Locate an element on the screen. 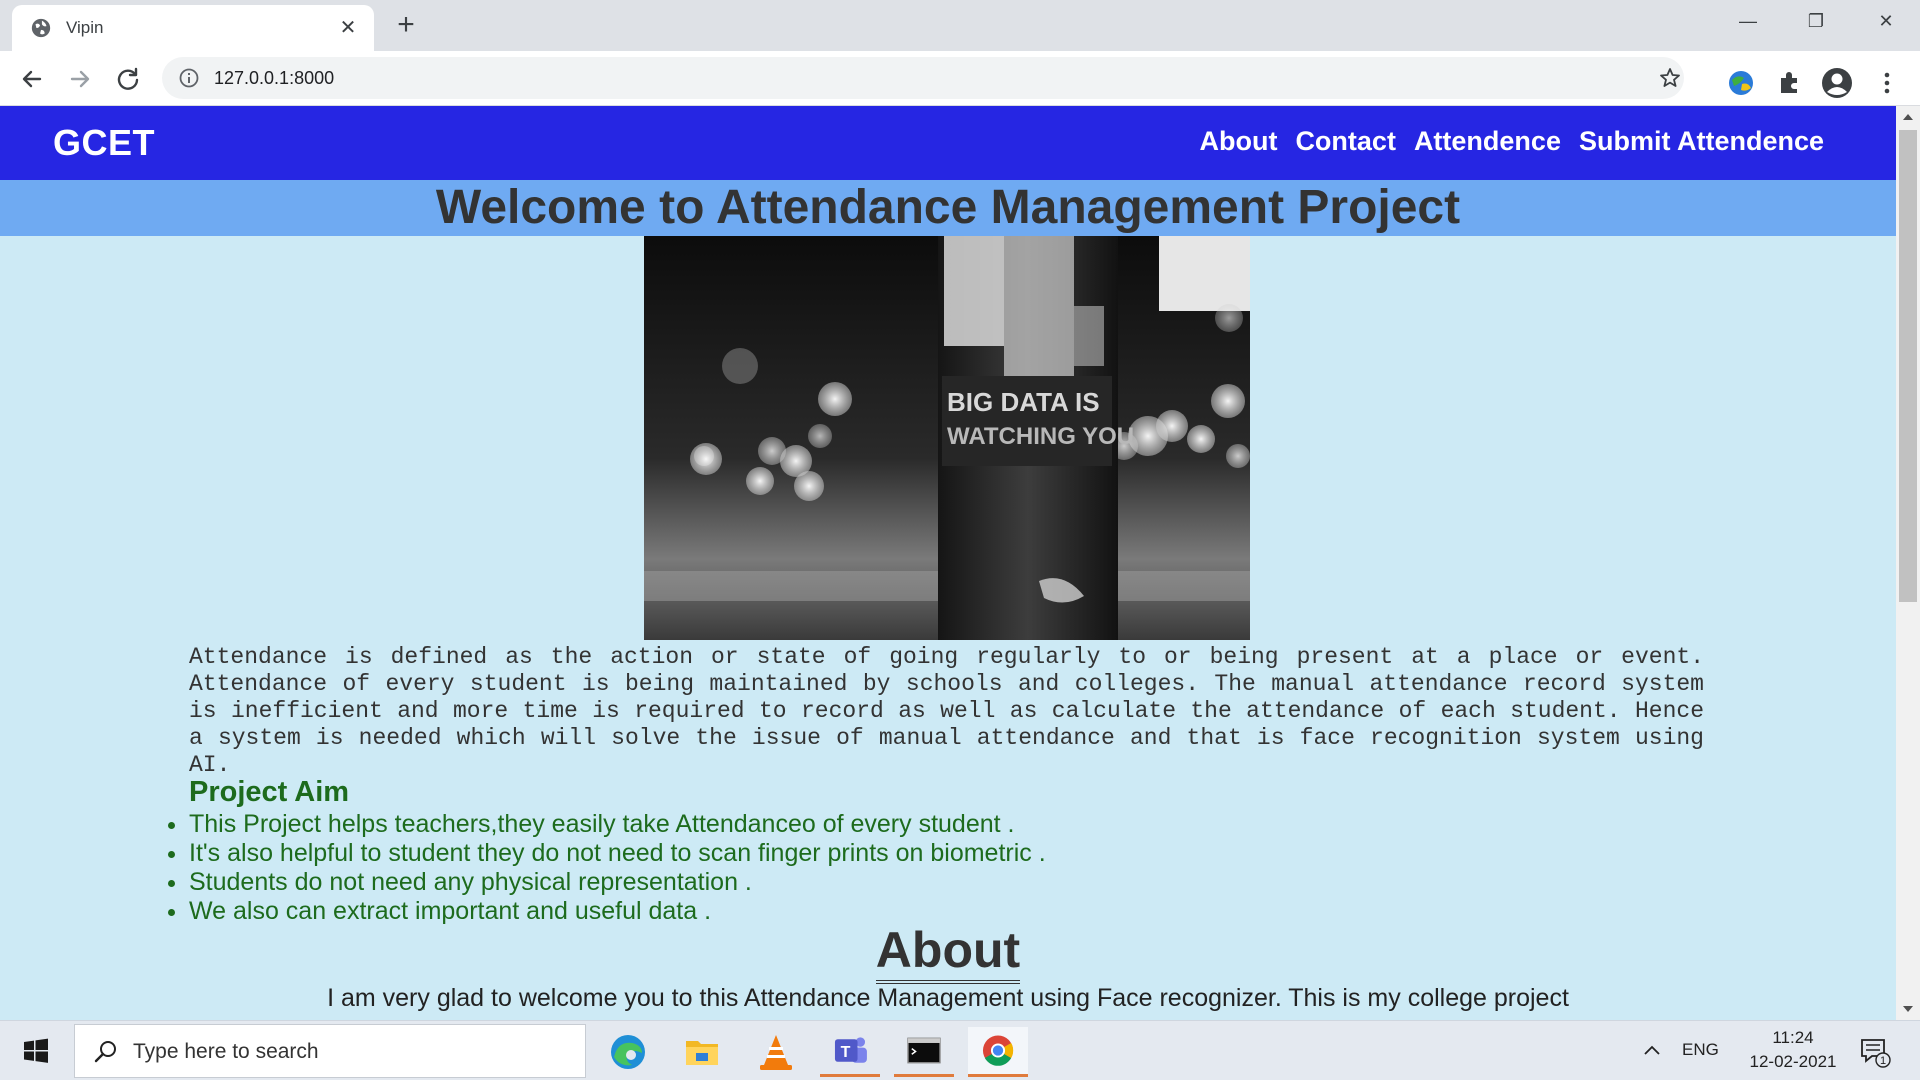 The width and height of the screenshot is (1920, 1080). edge-icon is located at coordinates (628, 1052).